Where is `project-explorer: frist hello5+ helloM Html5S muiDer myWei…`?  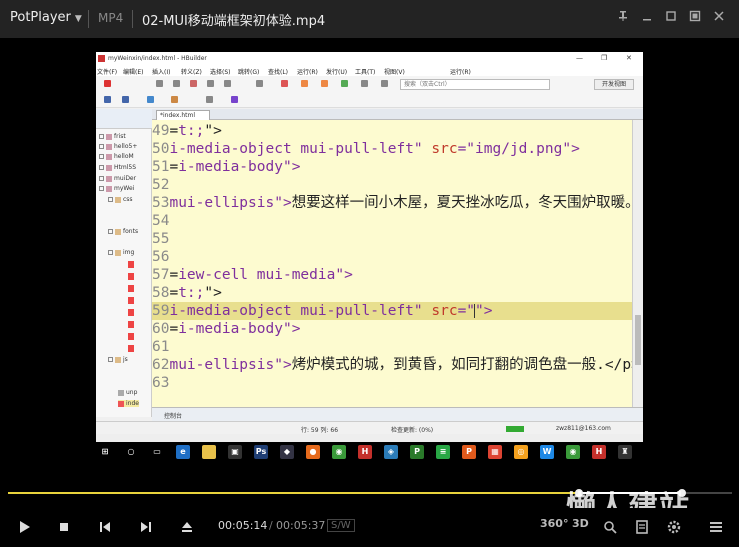 project-explorer: frist hello5+ helloM Html5S muiDer myWei… is located at coordinates (124, 263).